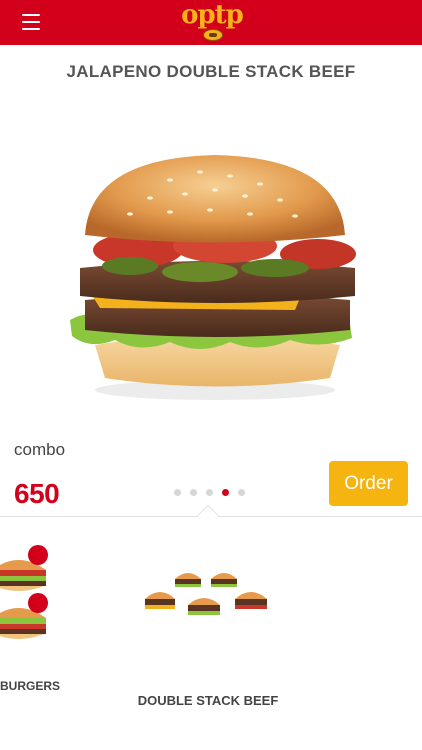 Image resolution: width=422 pixels, height=750 pixels. What do you see at coordinates (40, 449) in the screenshot?
I see `combo-label: combo` at bounding box center [40, 449].